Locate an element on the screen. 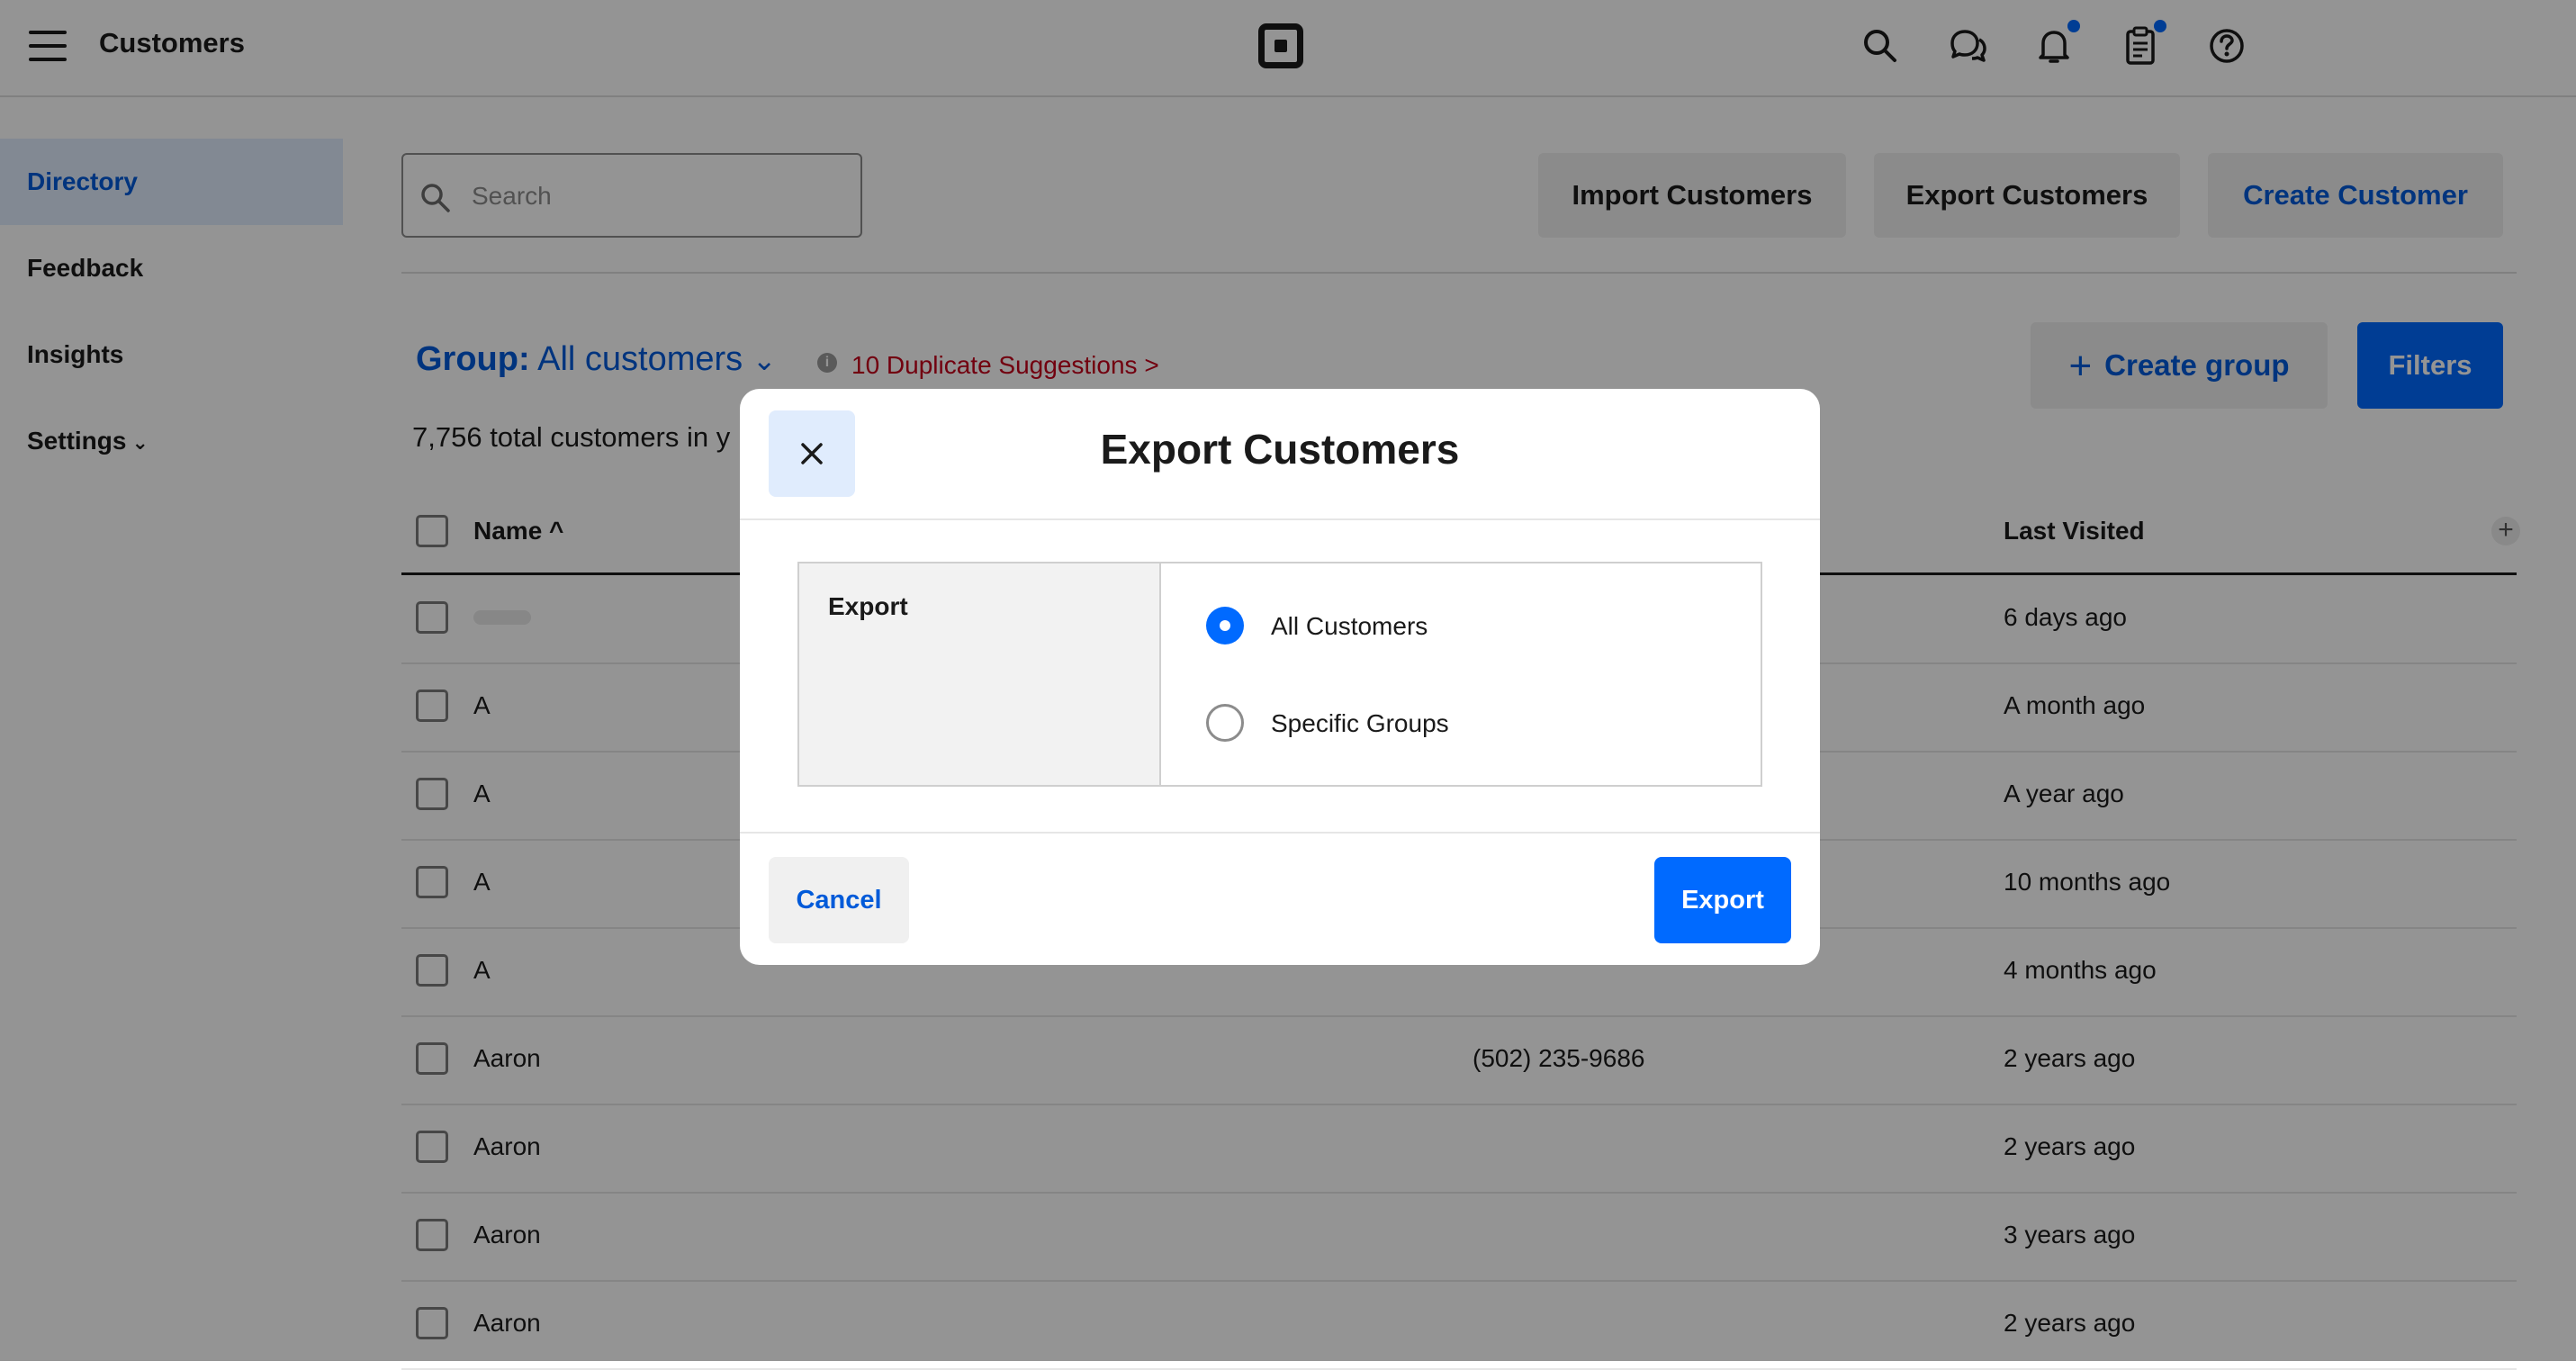  export-button: Export is located at coordinates (1722, 900).